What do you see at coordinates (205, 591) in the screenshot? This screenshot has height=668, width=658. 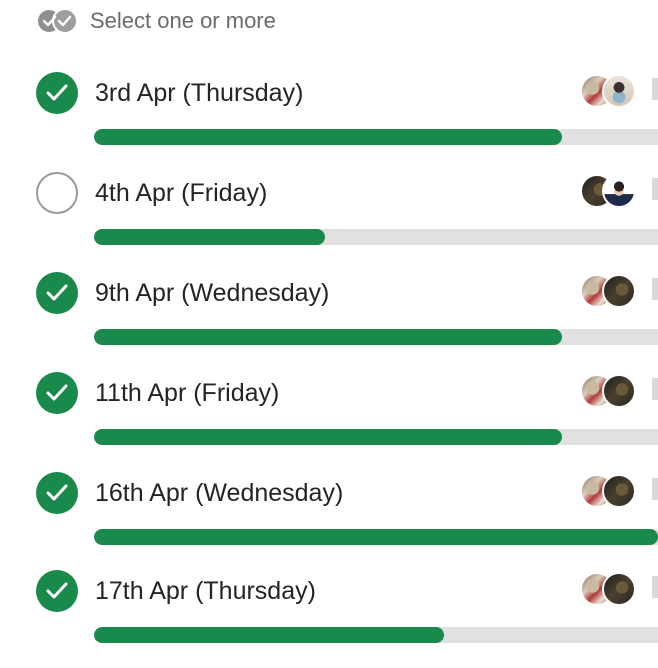 I see `option-label: 17th Apr (Thursday)` at bounding box center [205, 591].